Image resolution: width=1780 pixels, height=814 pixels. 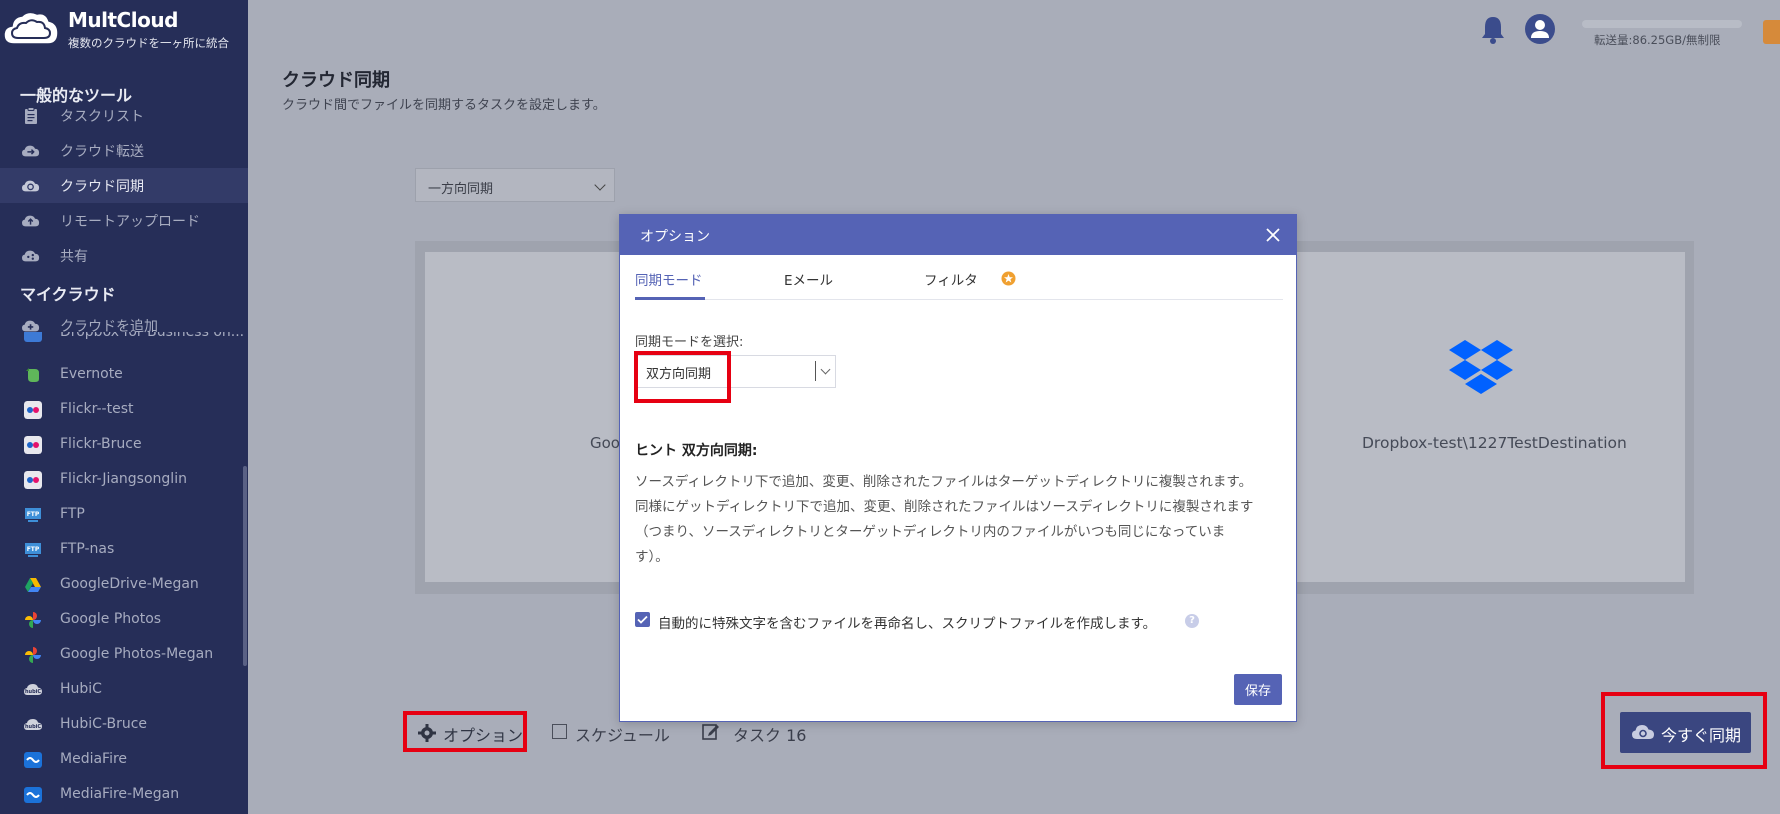 I want to click on sidebar-item-task-list: タスクリスト, so click(x=124, y=115).